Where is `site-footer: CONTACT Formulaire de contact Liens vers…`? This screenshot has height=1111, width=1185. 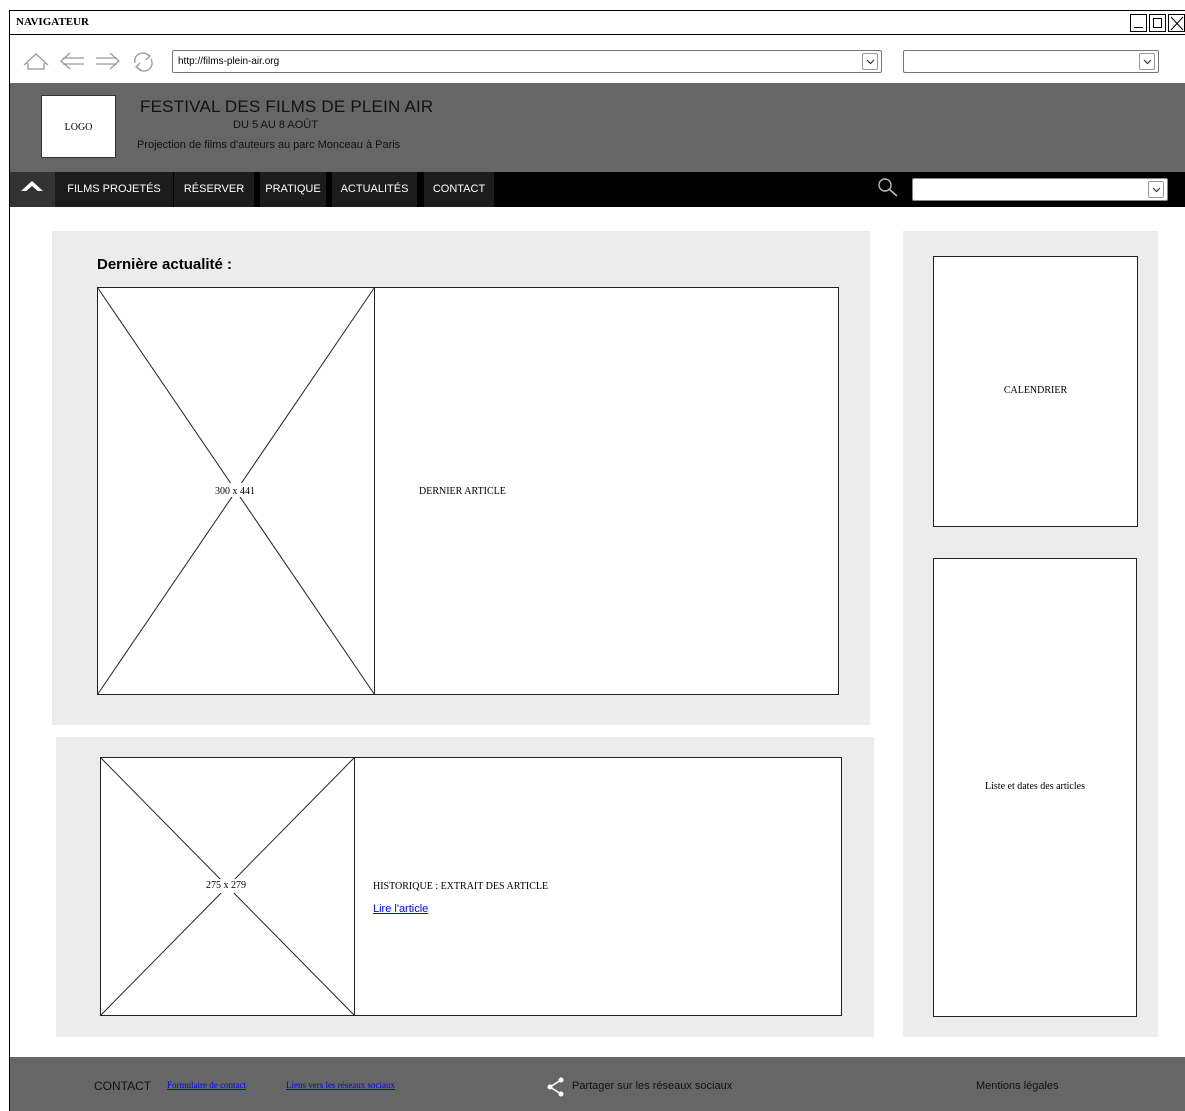
site-footer: CONTACT Formulaire de contact Liens vers… is located at coordinates (597, 1084).